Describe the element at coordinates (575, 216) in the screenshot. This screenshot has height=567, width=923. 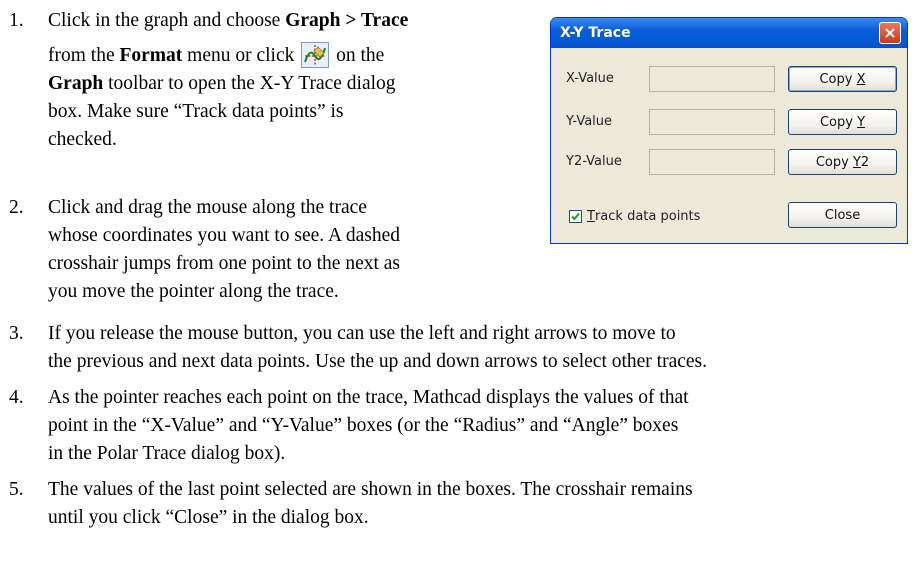
I see `checkbox-box` at that location.